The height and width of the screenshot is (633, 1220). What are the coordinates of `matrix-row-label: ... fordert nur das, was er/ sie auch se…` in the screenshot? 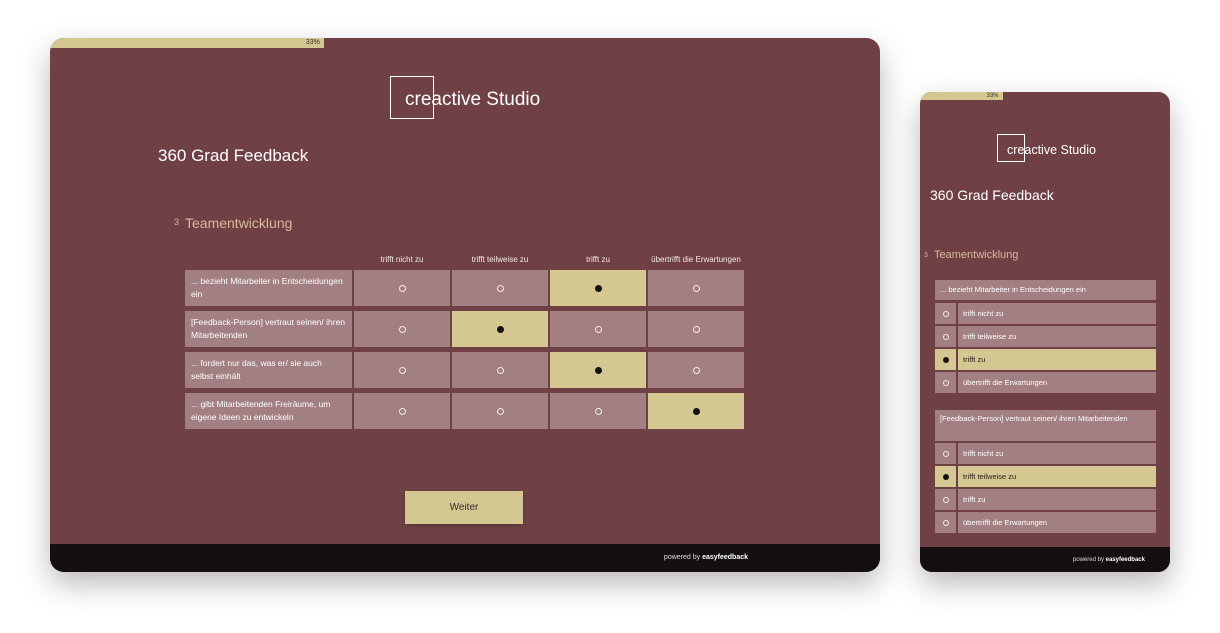 It's located at (268, 370).